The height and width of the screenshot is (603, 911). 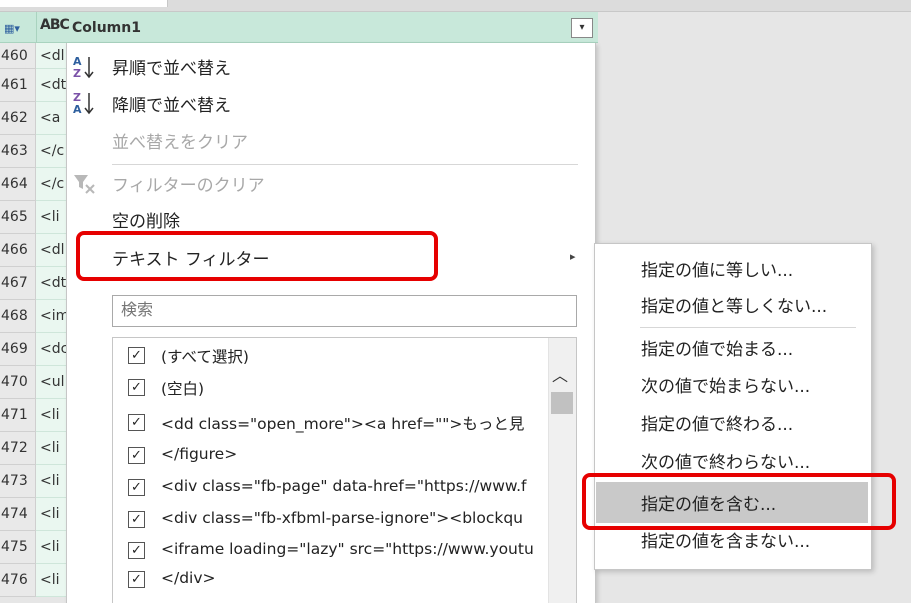 What do you see at coordinates (18, 514) in the screenshot?
I see `row-number: 474` at bounding box center [18, 514].